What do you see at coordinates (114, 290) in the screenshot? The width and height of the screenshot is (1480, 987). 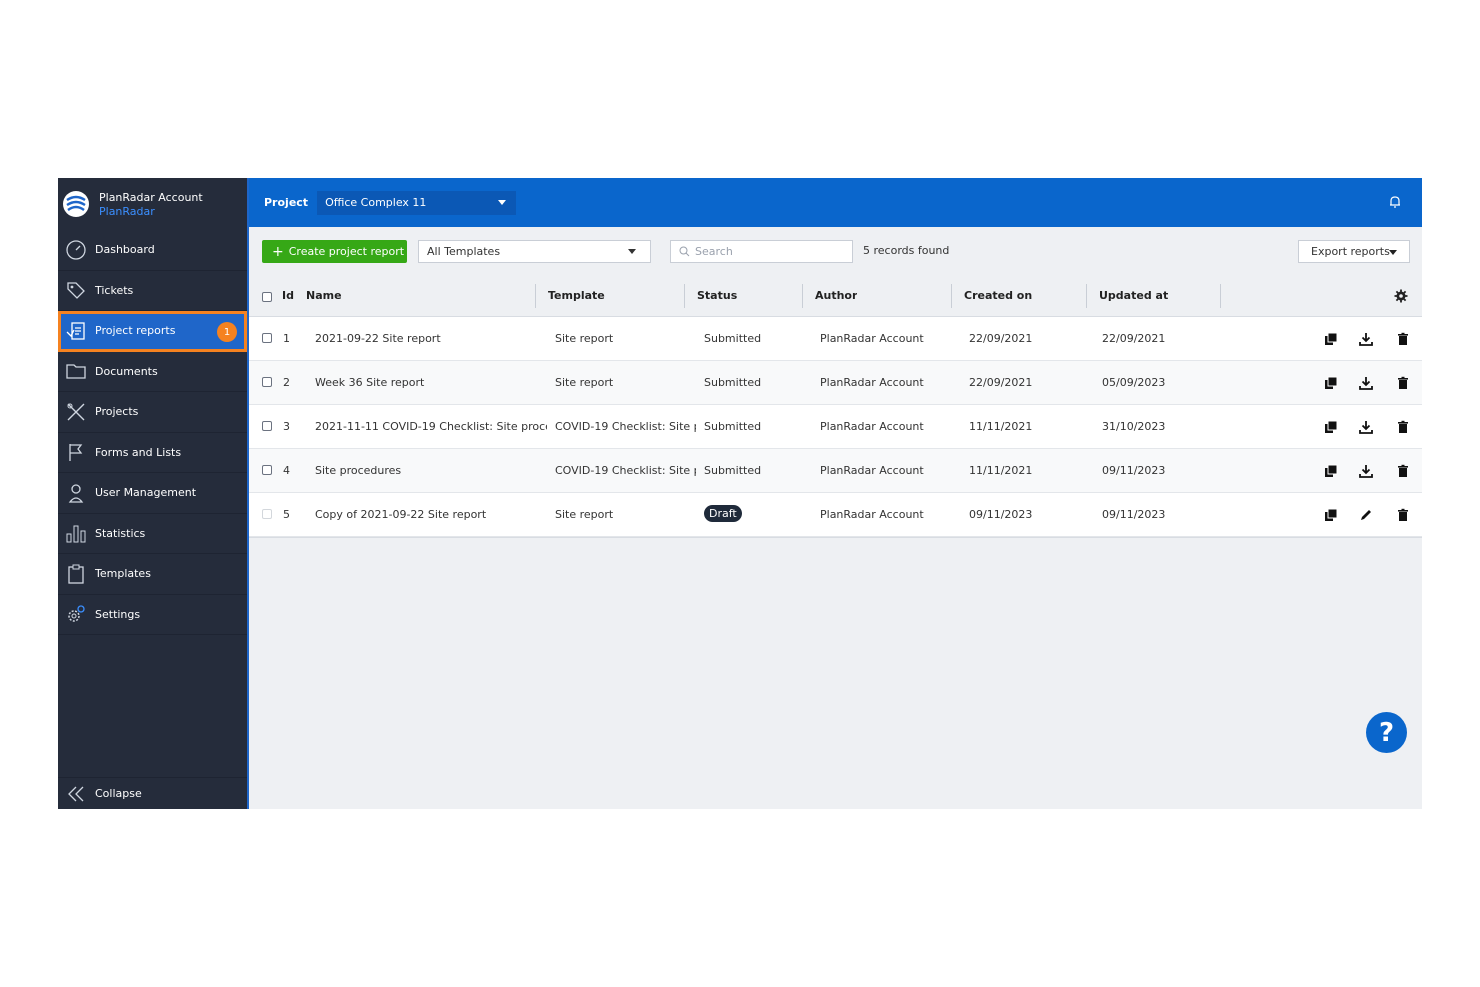 I see `sidebar-item-label: Tickets` at bounding box center [114, 290].